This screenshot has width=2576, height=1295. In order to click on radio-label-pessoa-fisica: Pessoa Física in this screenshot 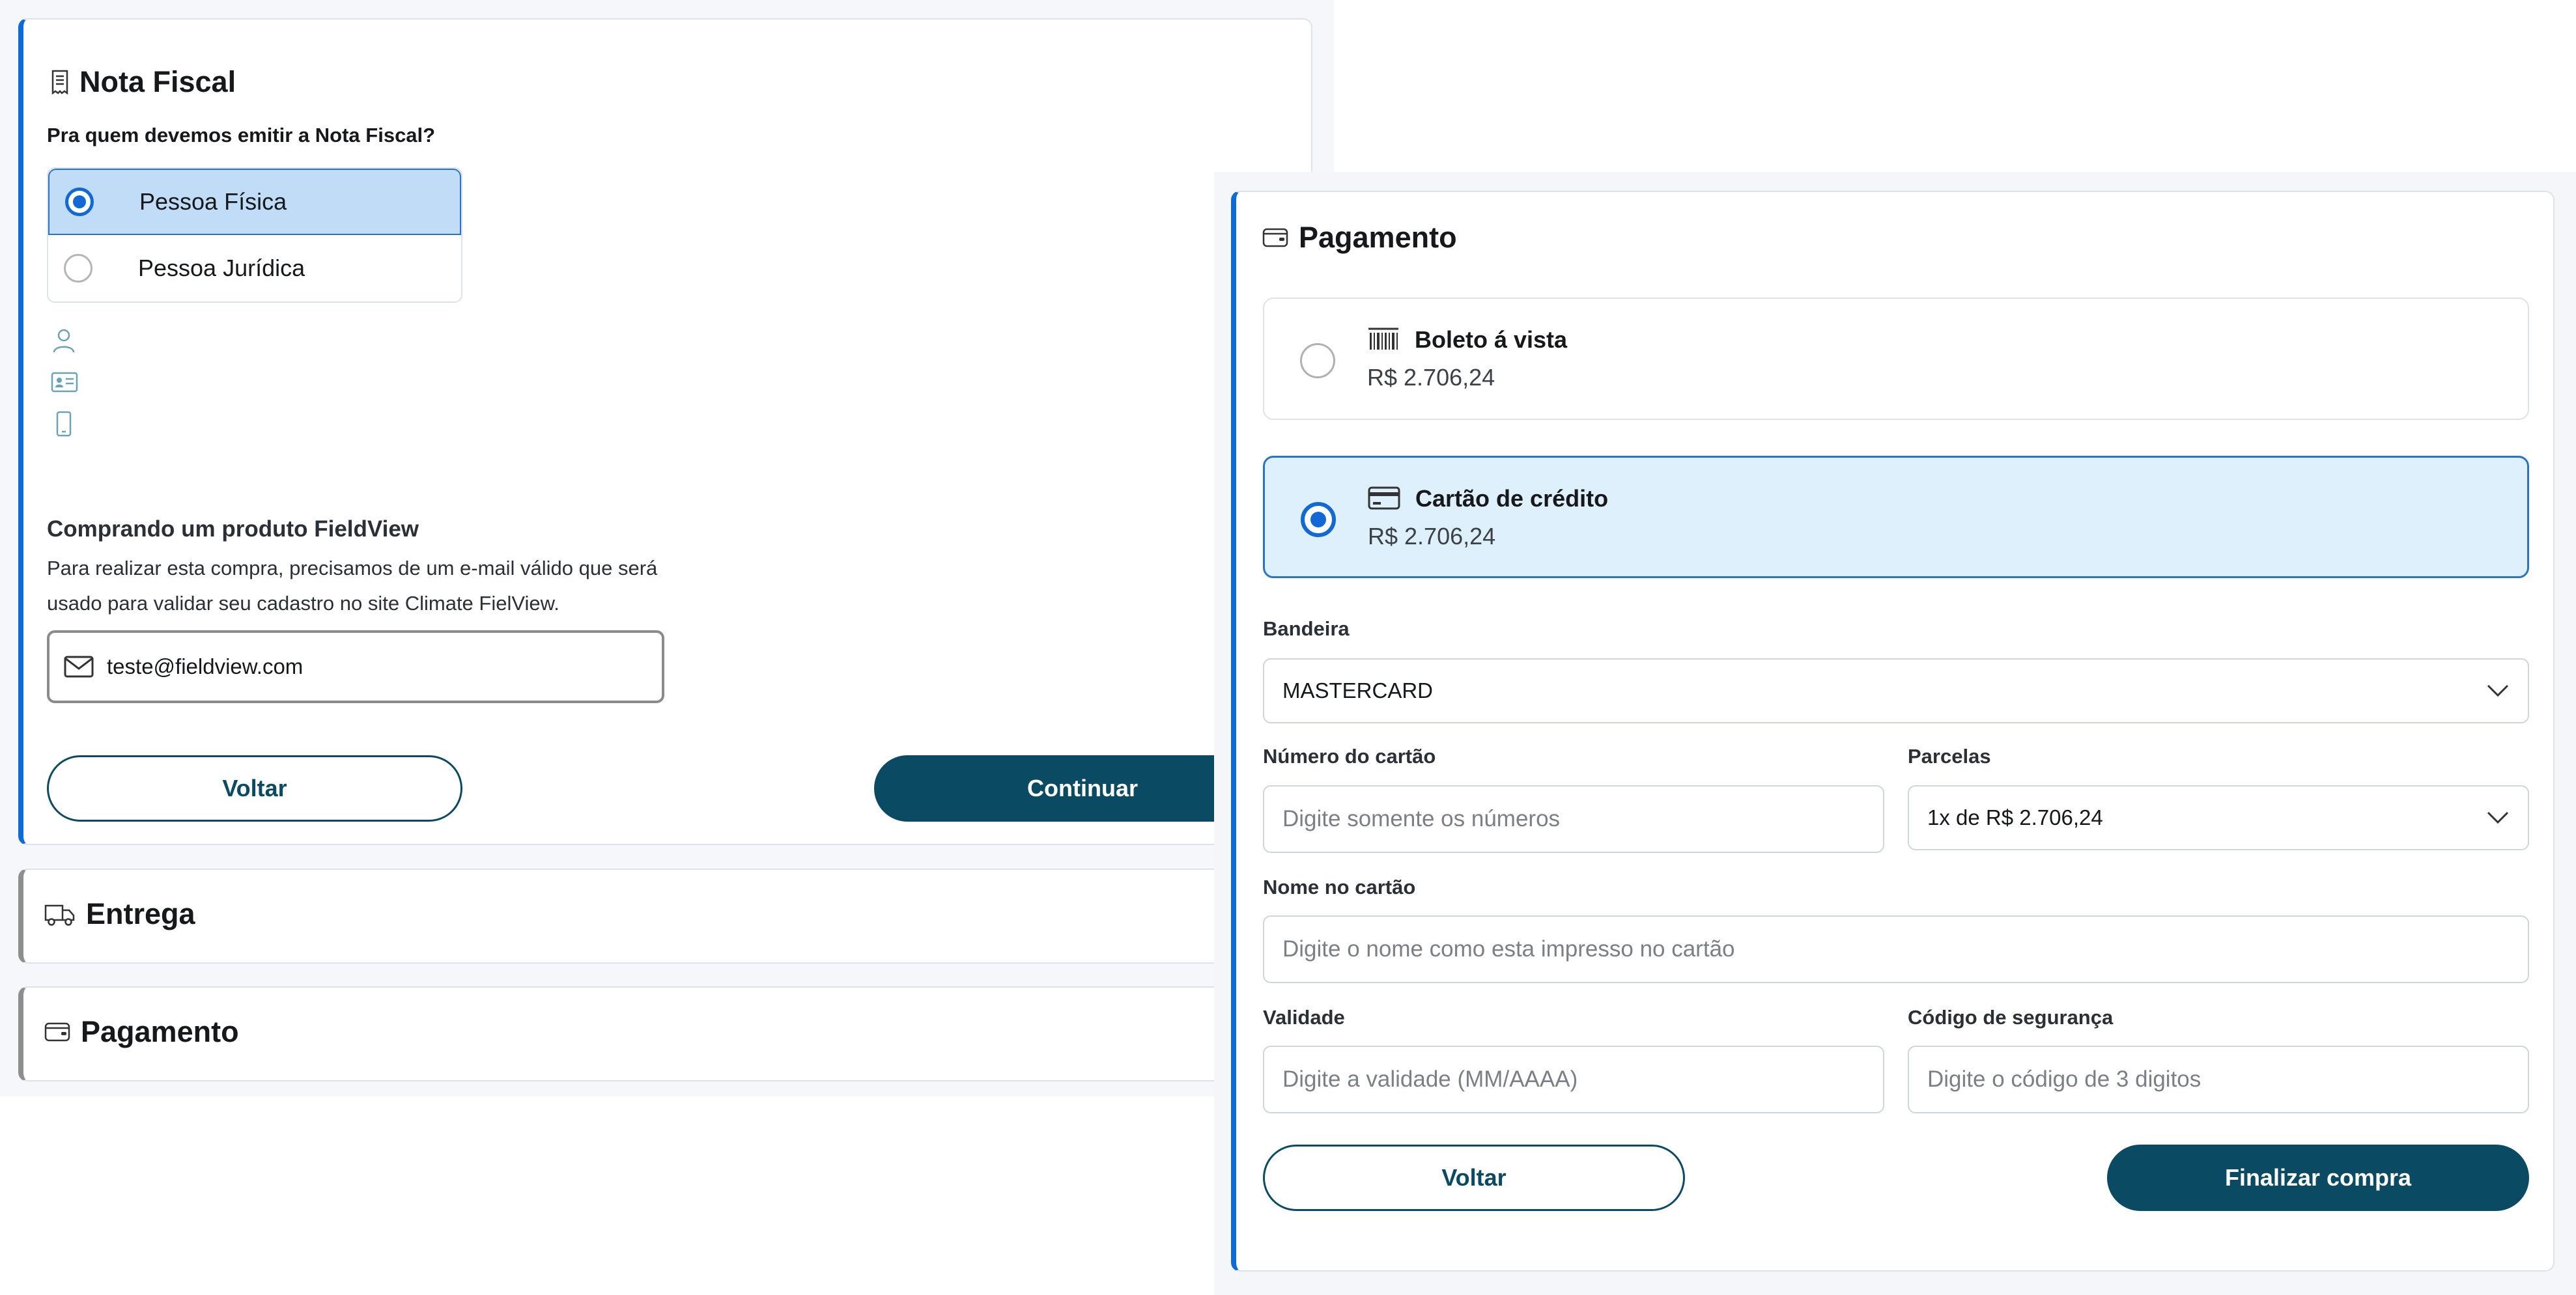, I will do `click(213, 201)`.